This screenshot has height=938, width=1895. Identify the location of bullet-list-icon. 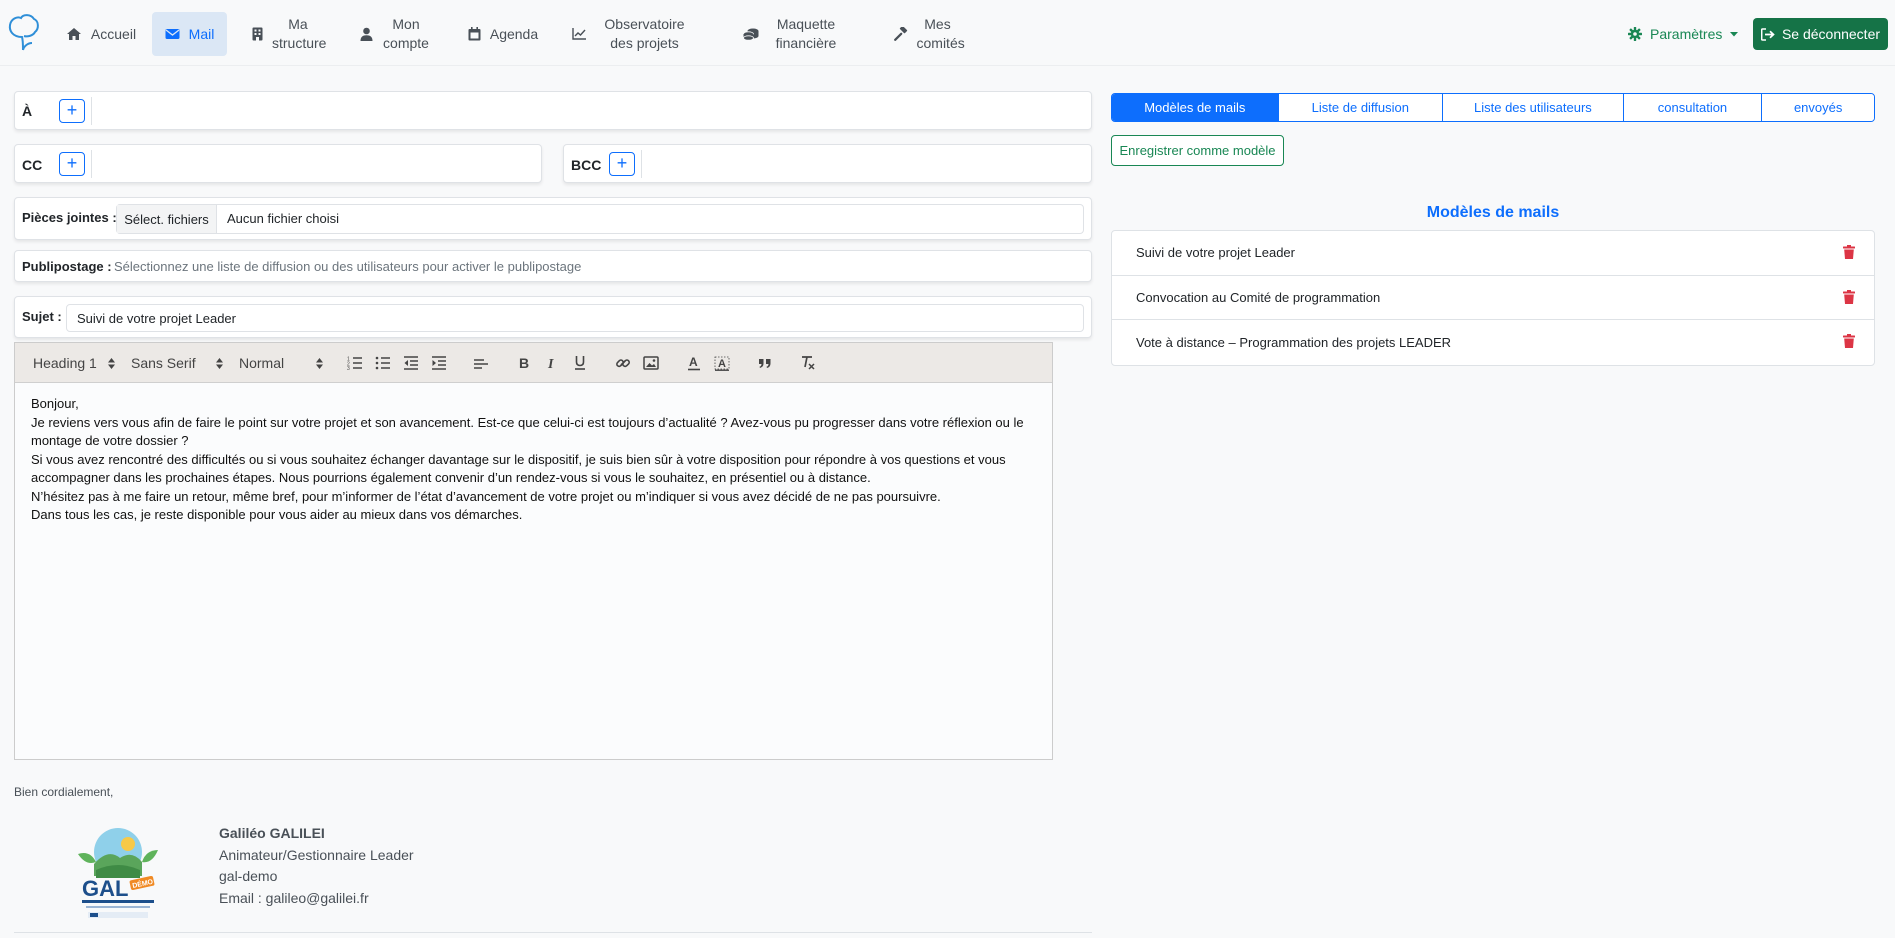
(382, 363).